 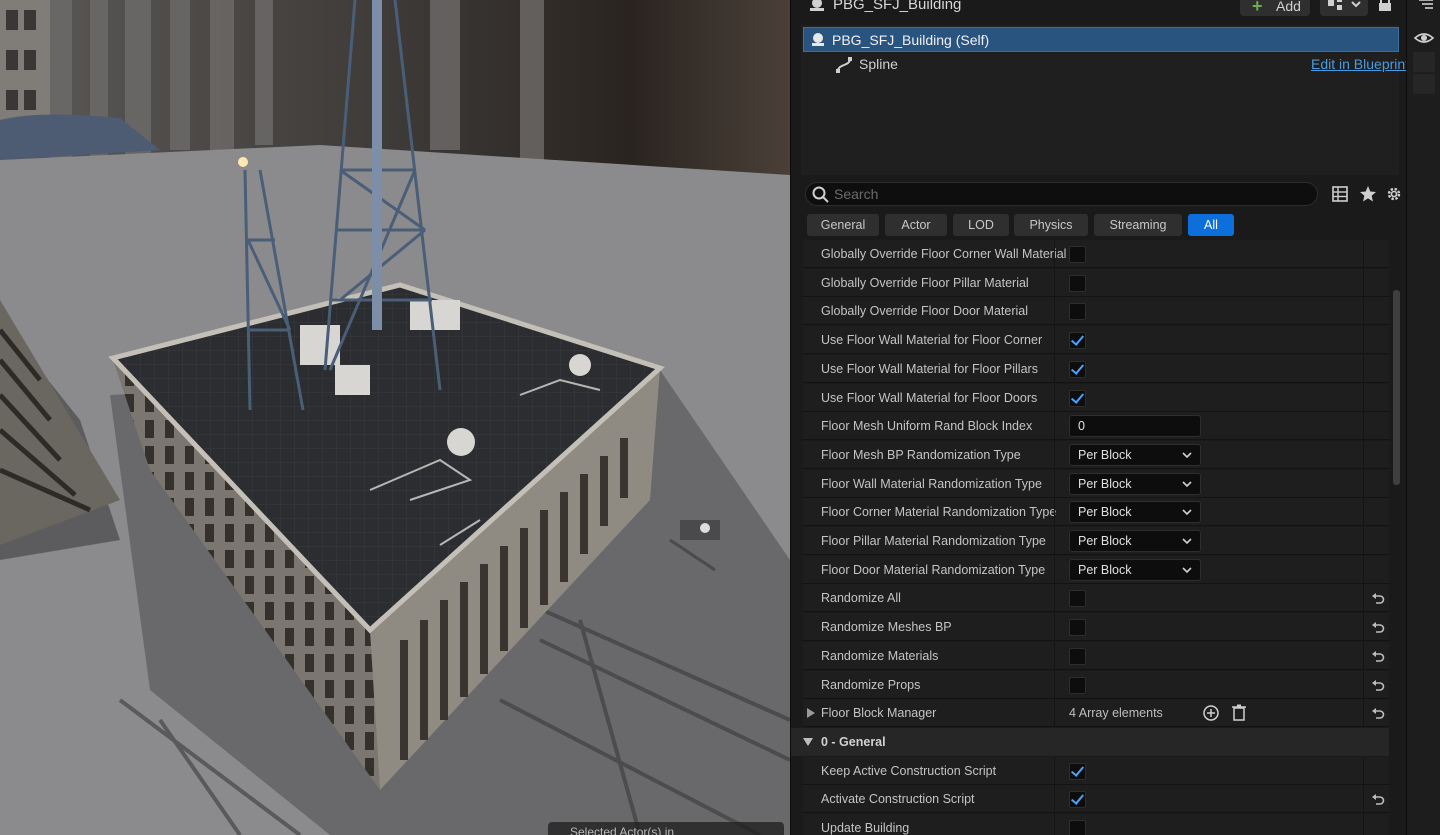 I want to click on tab-all: All, so click(x=1211, y=225).